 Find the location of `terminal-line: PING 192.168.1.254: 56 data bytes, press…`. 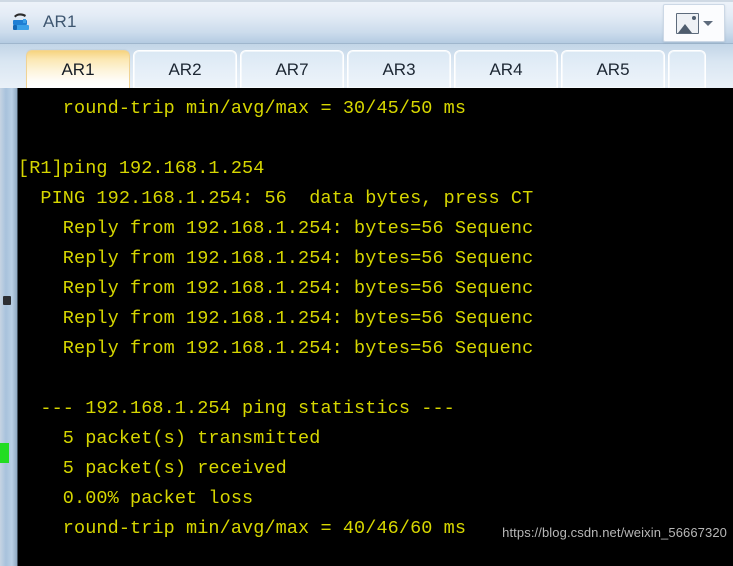

terminal-line: PING 192.168.1.254: 56 data bytes, press… is located at coordinates (276, 198).